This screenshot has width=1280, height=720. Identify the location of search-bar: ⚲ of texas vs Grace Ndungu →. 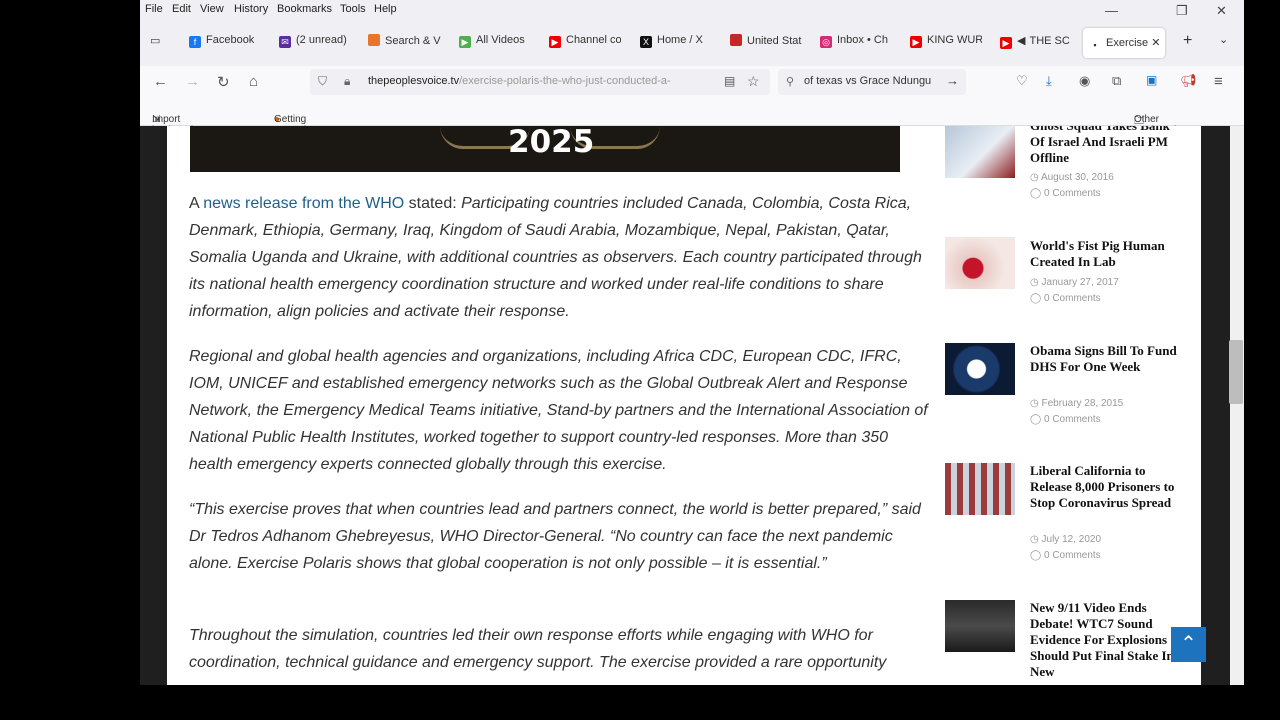
(872, 82).